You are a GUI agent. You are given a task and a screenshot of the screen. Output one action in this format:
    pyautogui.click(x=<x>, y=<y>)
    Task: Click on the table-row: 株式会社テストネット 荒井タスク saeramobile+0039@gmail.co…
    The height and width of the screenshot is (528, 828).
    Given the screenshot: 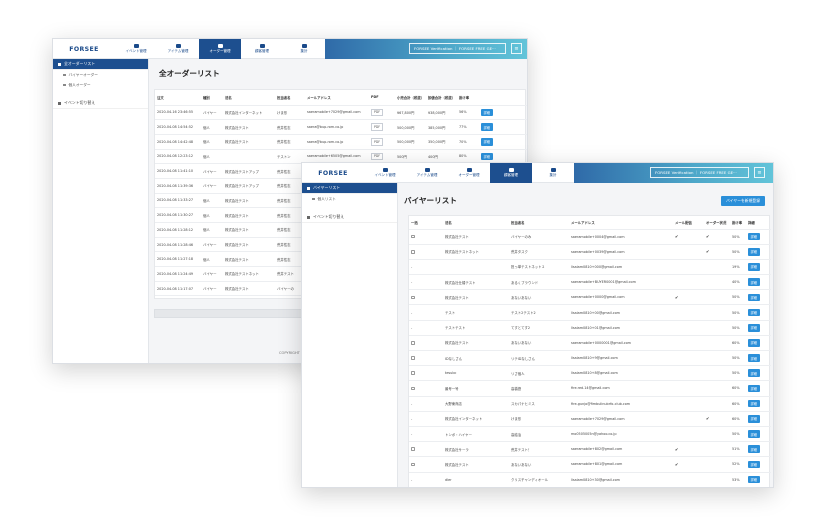 What is the action you would take?
    pyautogui.click(x=590, y=252)
    